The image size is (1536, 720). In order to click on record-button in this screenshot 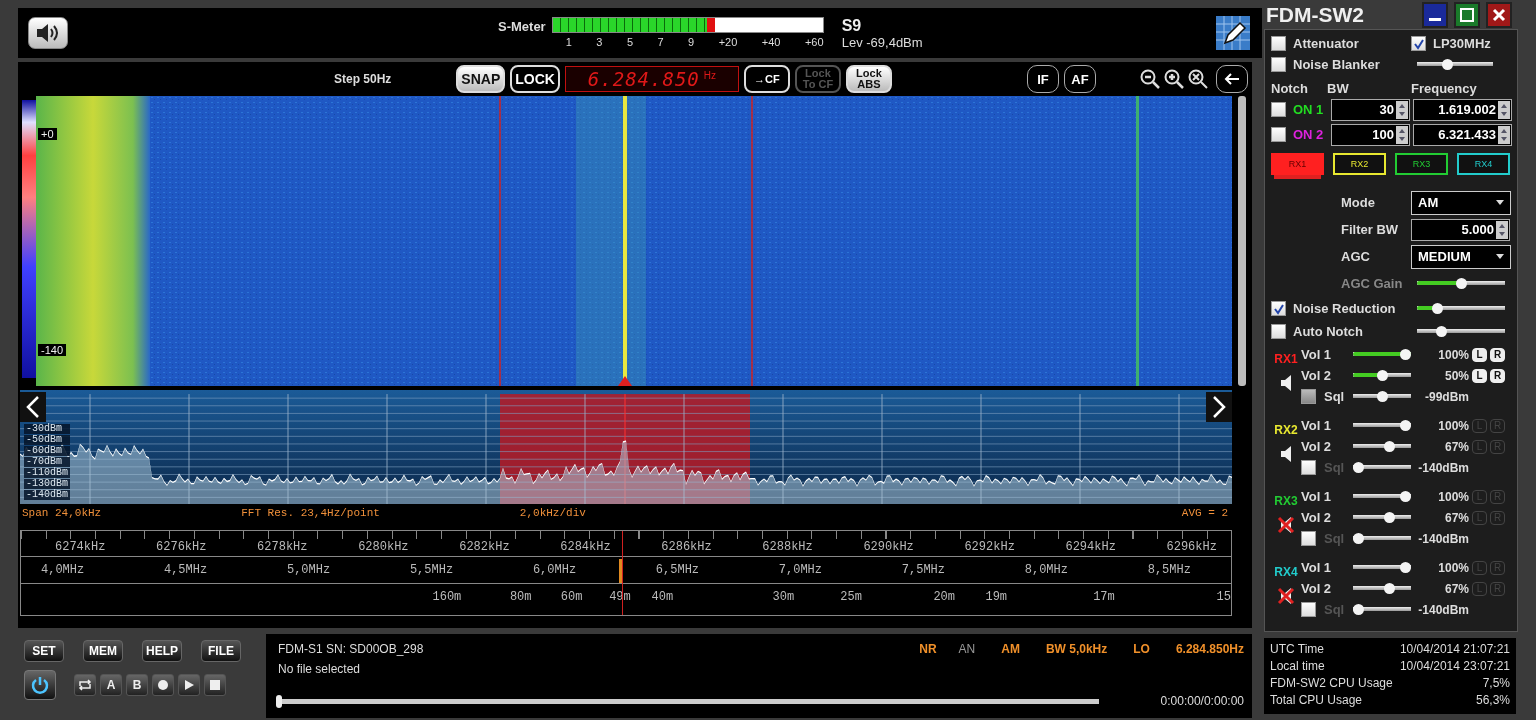, I will do `click(163, 685)`.